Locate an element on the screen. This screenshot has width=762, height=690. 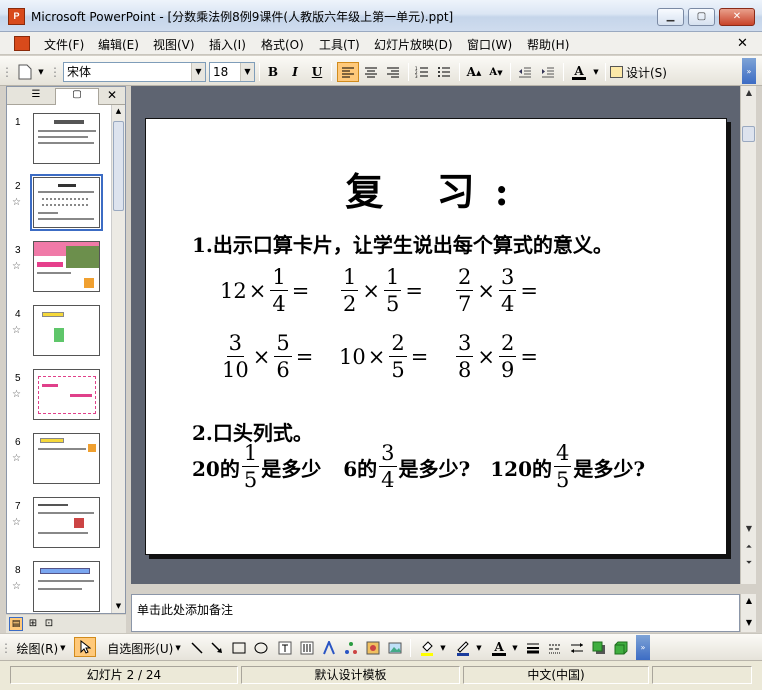
expression-4: 3 10 × 56 = is located at coordinates (268, 356).